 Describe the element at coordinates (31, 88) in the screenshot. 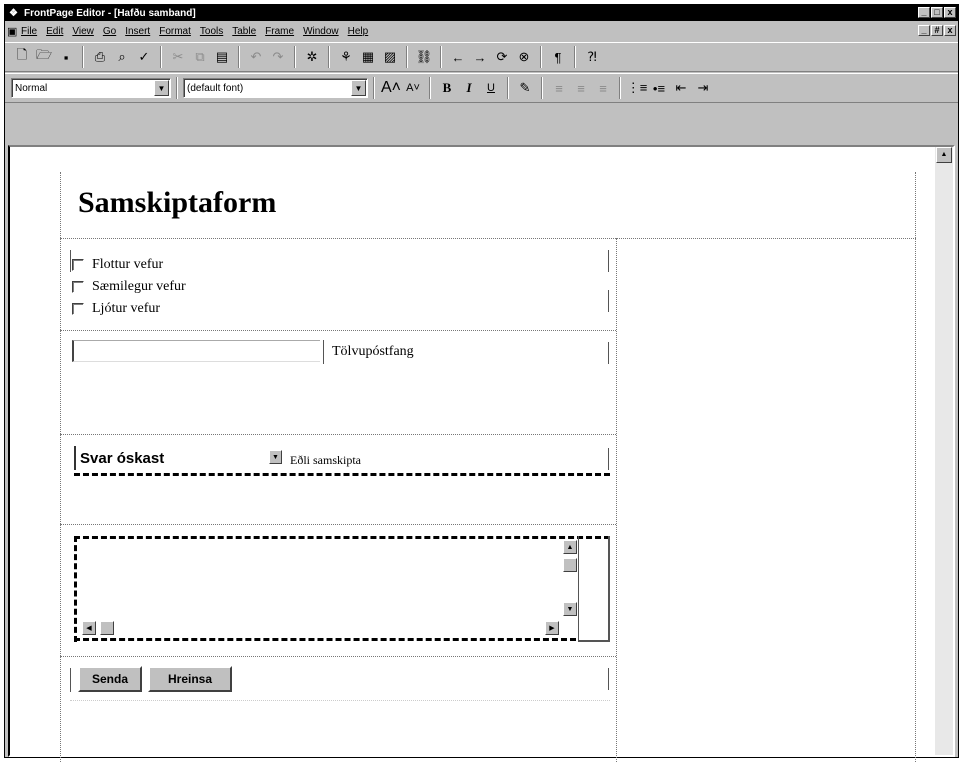

I see `style-dropdown-value: Normal` at that location.